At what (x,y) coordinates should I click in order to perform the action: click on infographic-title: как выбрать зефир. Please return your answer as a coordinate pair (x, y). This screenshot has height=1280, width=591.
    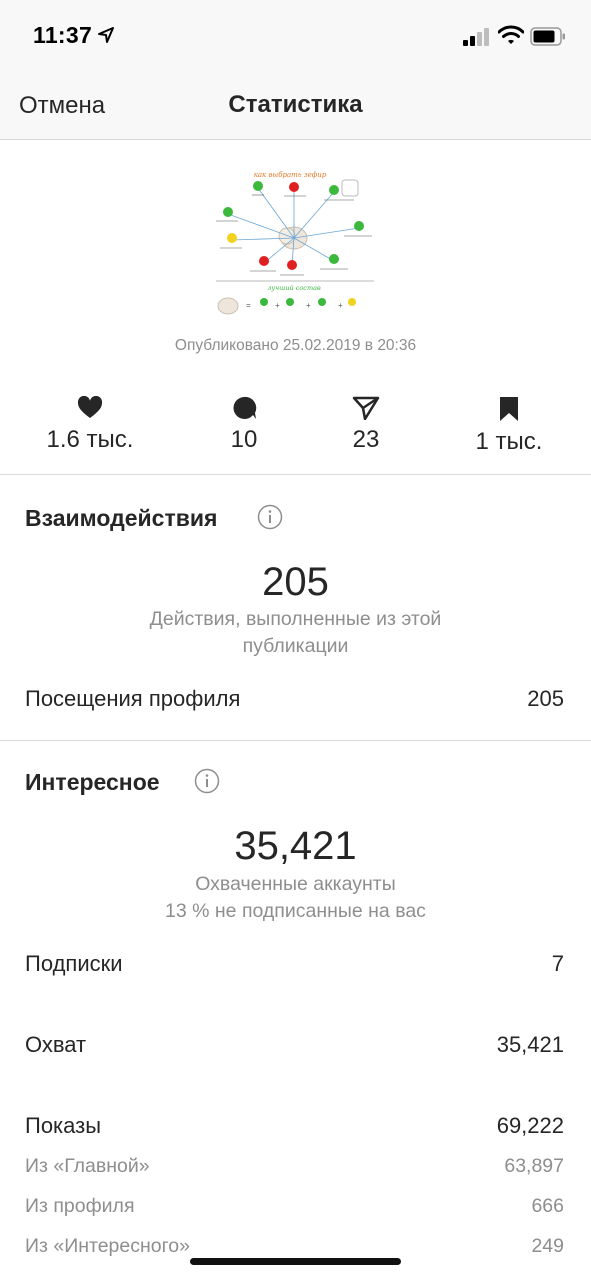
    Looking at the image, I should click on (290, 175).